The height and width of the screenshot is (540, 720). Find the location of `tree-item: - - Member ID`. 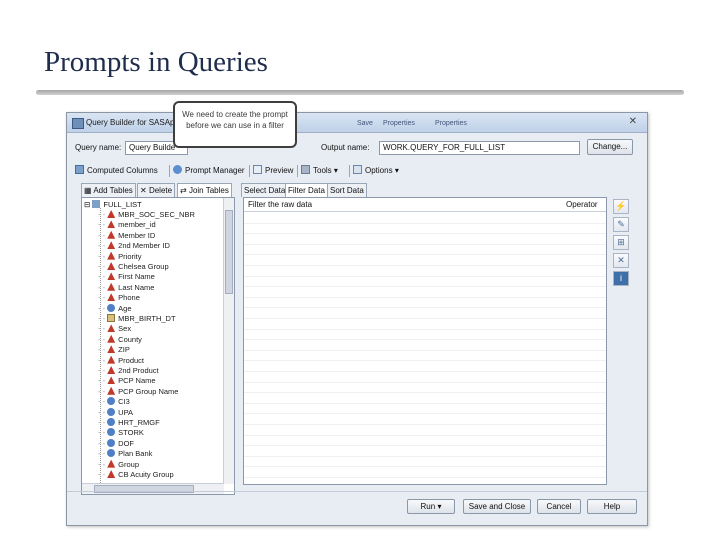

tree-item: - - Member ID is located at coordinates (127, 235).